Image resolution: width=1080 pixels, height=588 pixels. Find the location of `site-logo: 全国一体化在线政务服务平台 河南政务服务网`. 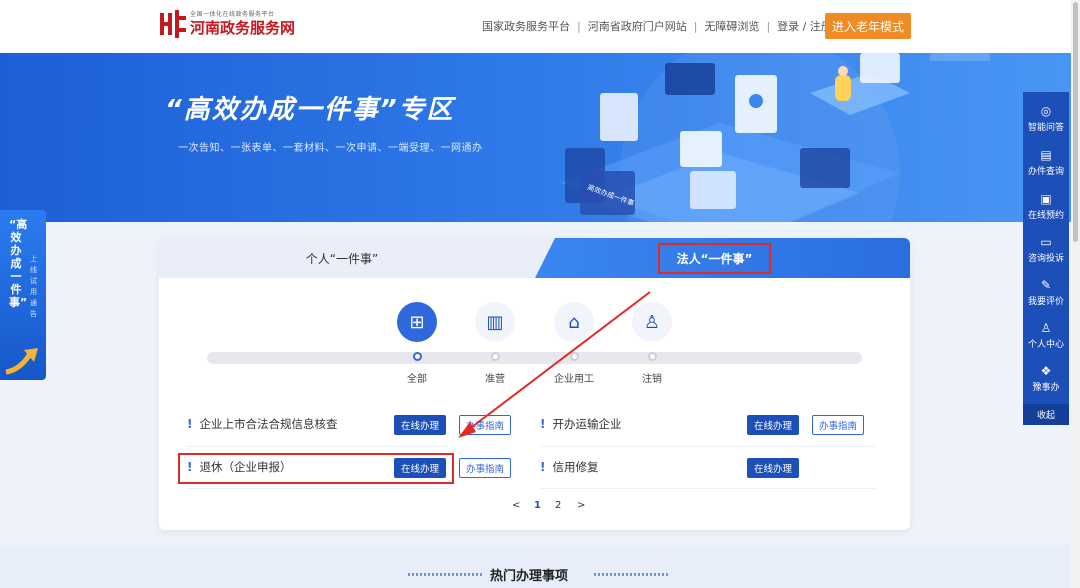

site-logo: 全国一体化在线政务服务平台 河南政务服务网 is located at coordinates (227, 24).